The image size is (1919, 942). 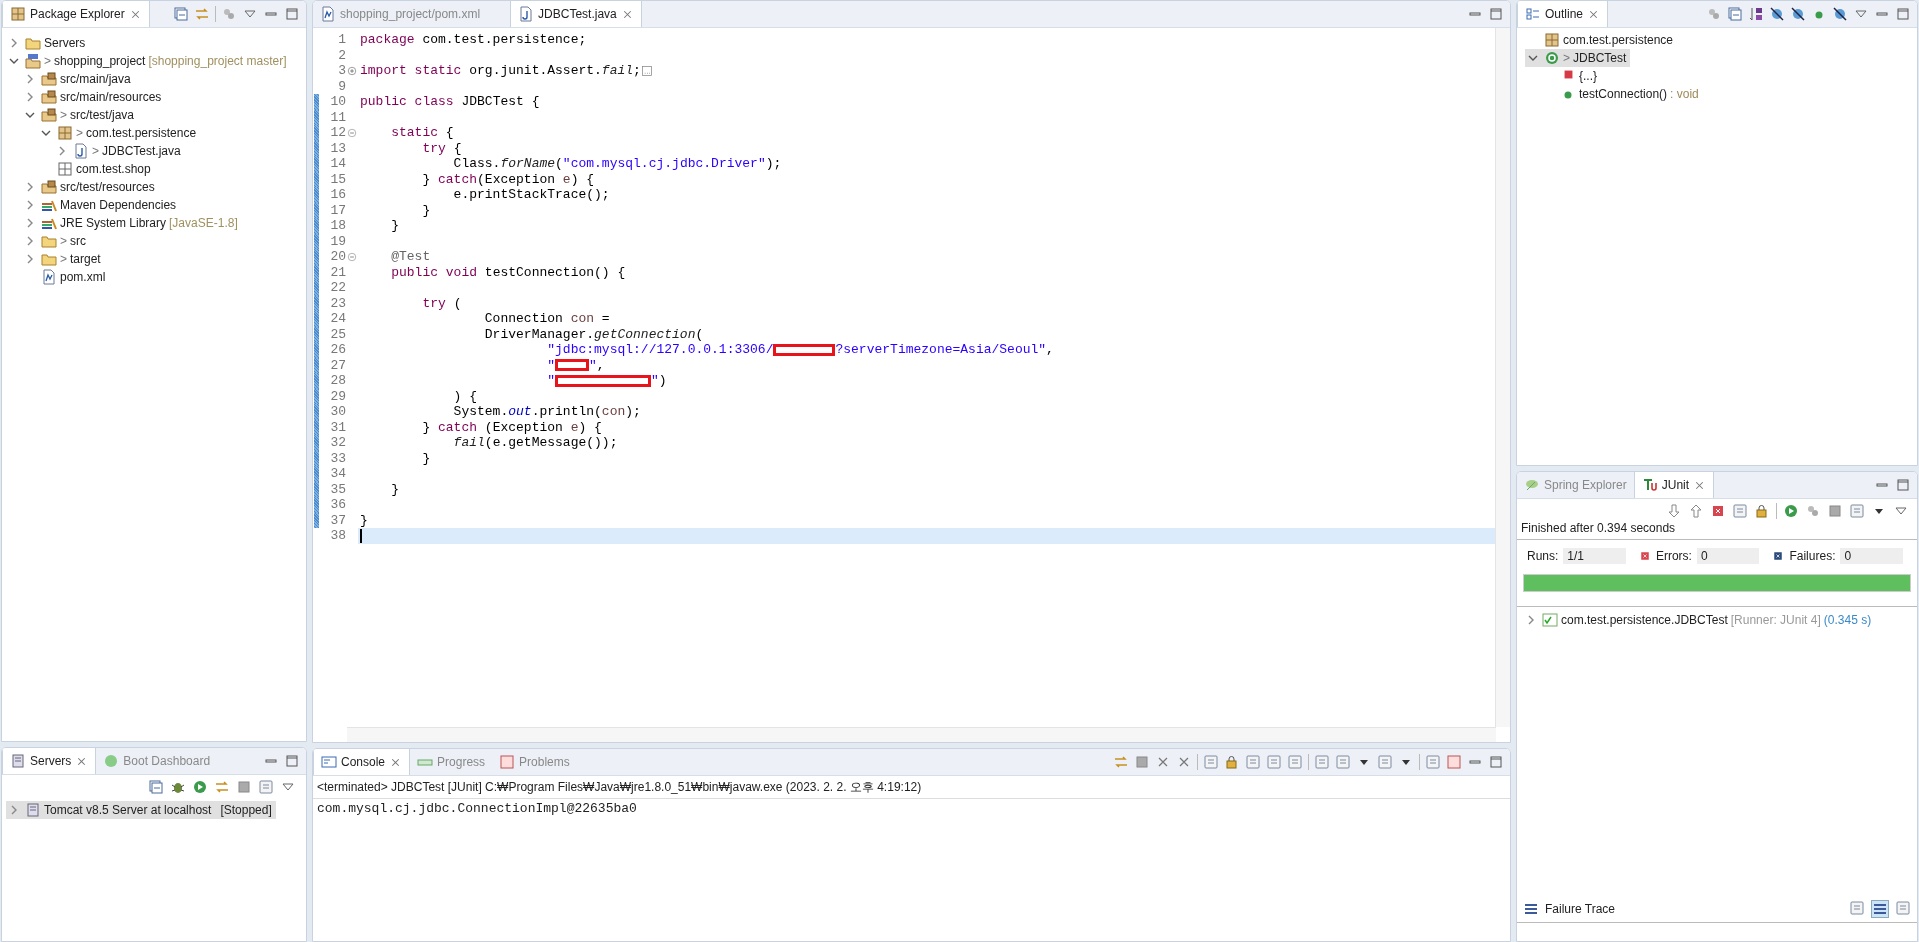 I want to click on tree-item: > src/test/java, so click(x=80, y=115).